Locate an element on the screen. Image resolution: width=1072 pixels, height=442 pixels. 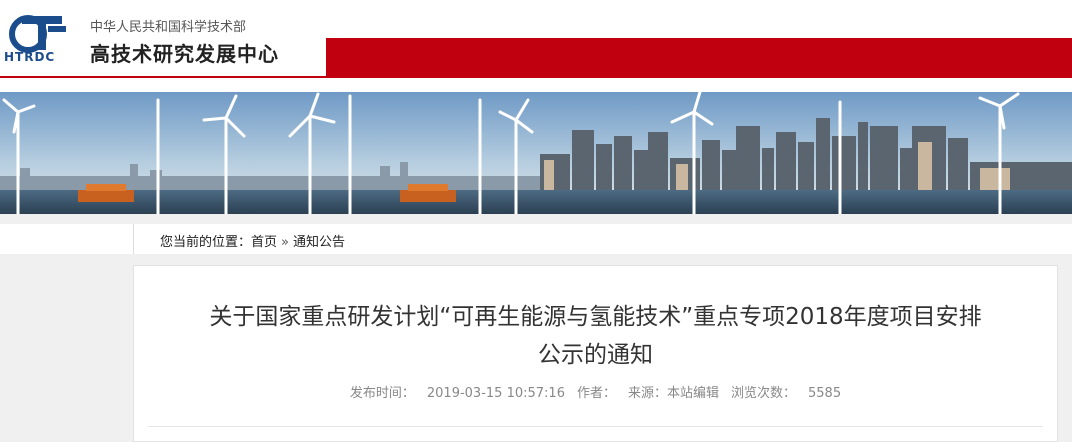
article-divider is located at coordinates (595, 426).